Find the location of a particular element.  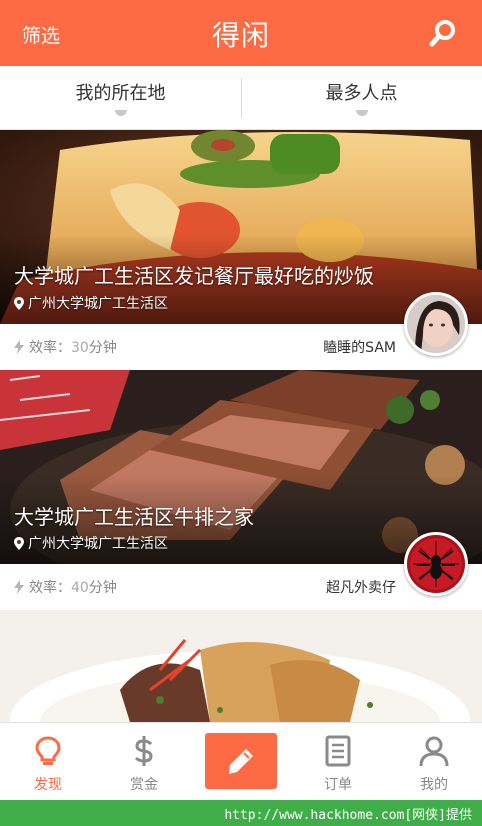

tab-label: 赏金 is located at coordinates (144, 785).